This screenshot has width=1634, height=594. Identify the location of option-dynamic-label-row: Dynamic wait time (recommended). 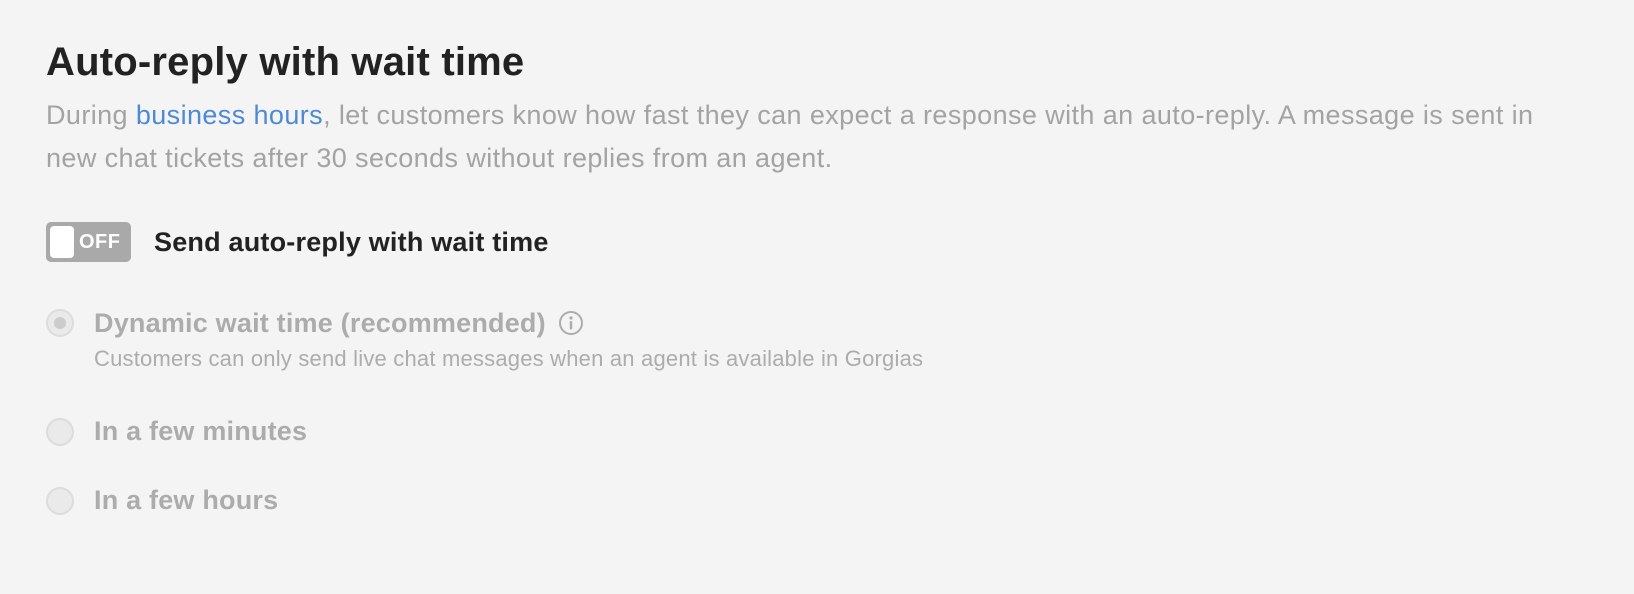
(339, 323).